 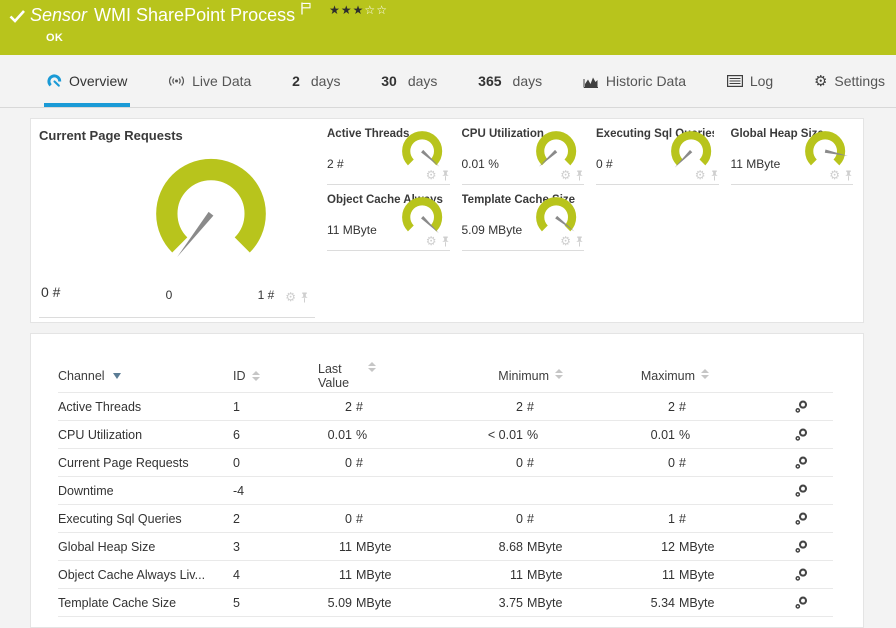 I want to click on primary-gauge-cell: Current Page Requests 0 1 # 0 # ⚙, so click(x=177, y=221).